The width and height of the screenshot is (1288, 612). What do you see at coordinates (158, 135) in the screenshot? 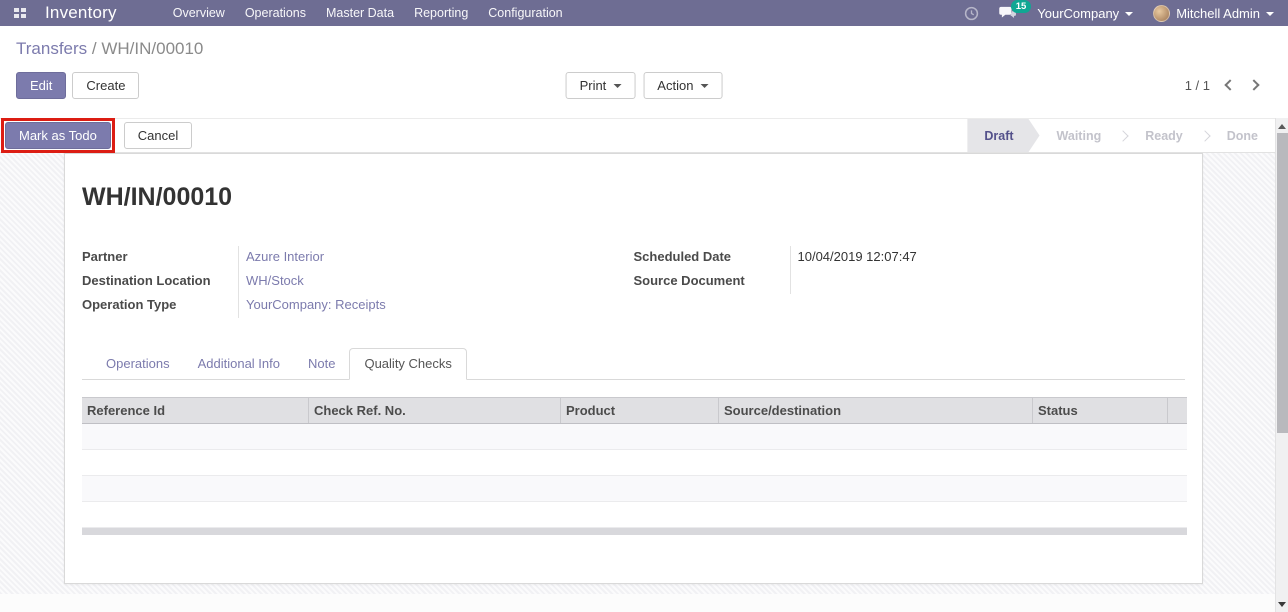
I see `cancel-button: Cancel` at bounding box center [158, 135].